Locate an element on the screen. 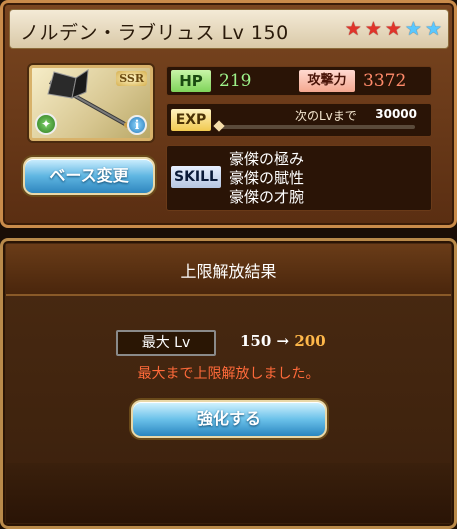 The height and width of the screenshot is (529, 457). skill-item: 豪傑の賦性 is located at coordinates (266, 178).